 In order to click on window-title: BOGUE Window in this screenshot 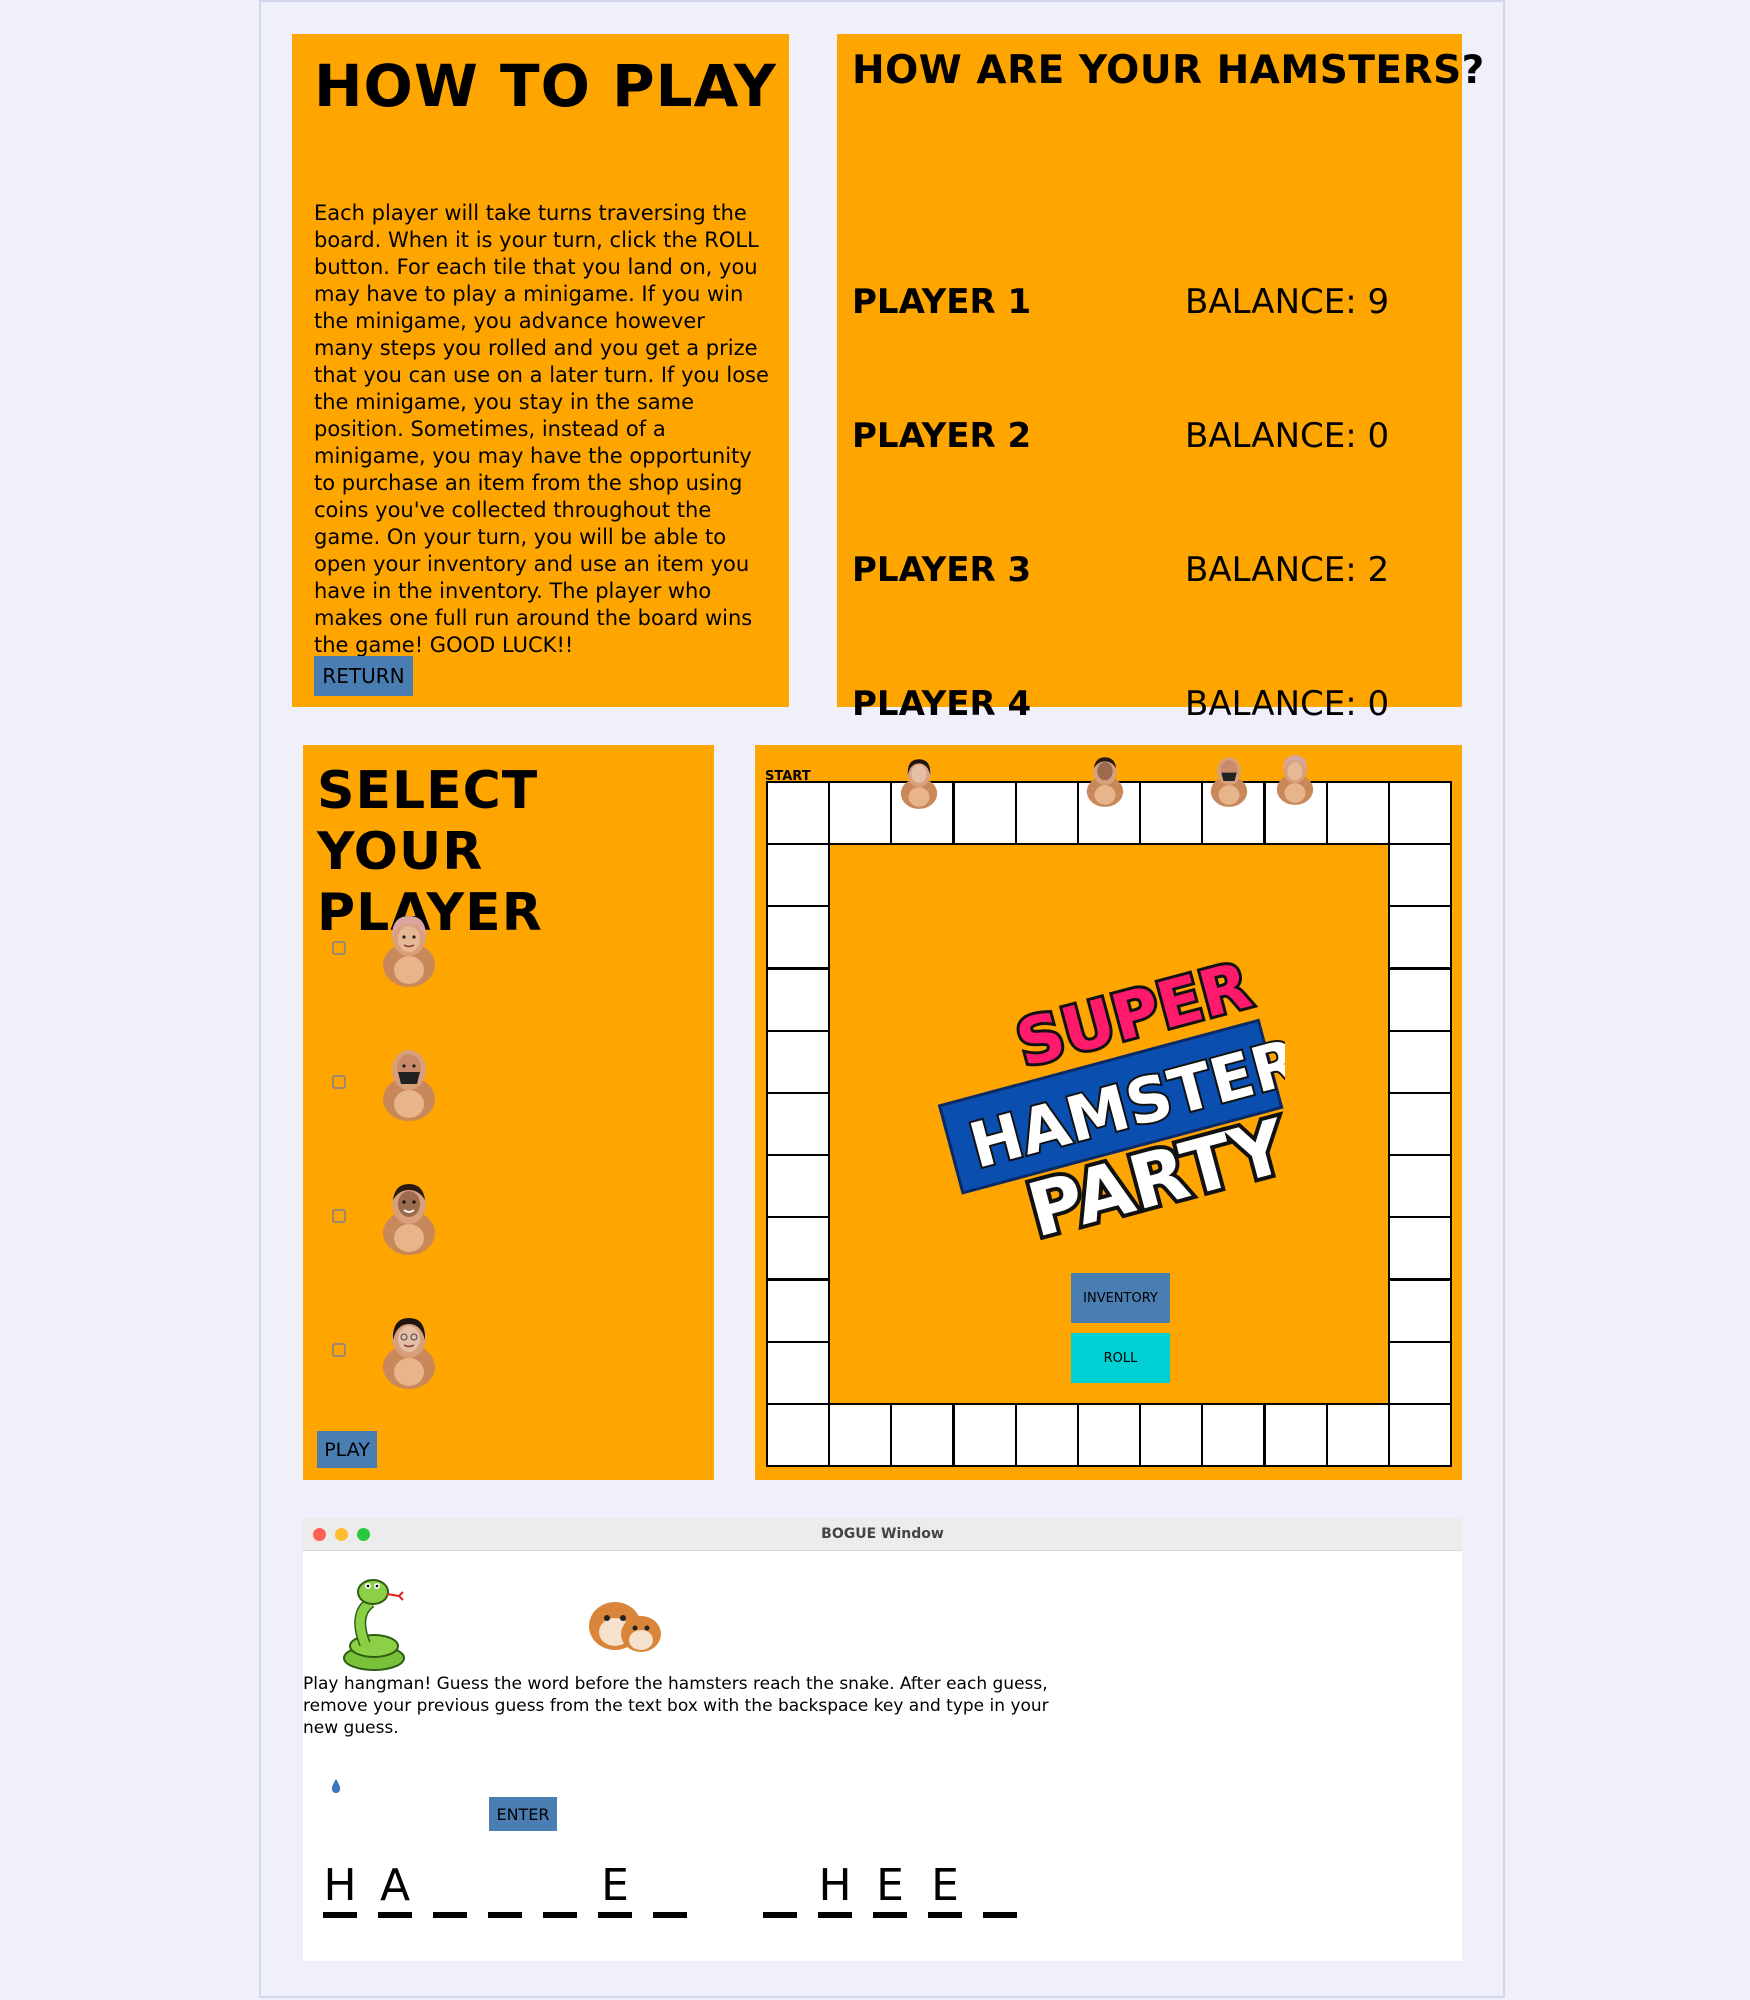, I will do `click(882, 1534)`.